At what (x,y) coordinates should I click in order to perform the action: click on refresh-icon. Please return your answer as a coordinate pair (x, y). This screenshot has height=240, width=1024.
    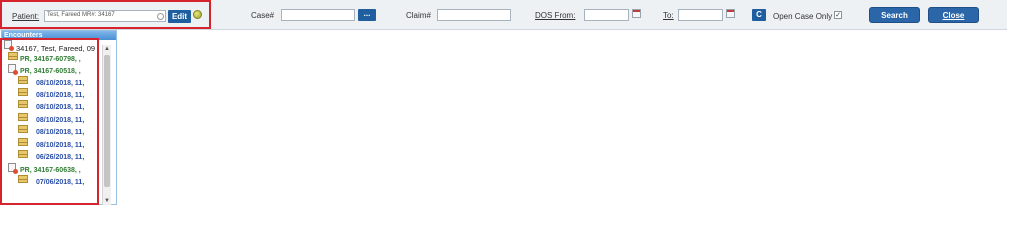
    Looking at the image, I should click on (197, 14).